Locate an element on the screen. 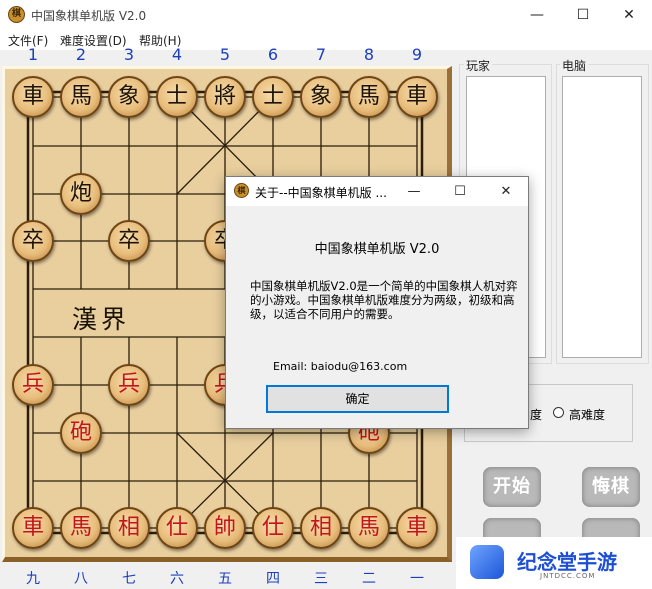 Image resolution: width=652 pixels, height=589 pixels. bottom-column-number: 九 is located at coordinates (33, 579).